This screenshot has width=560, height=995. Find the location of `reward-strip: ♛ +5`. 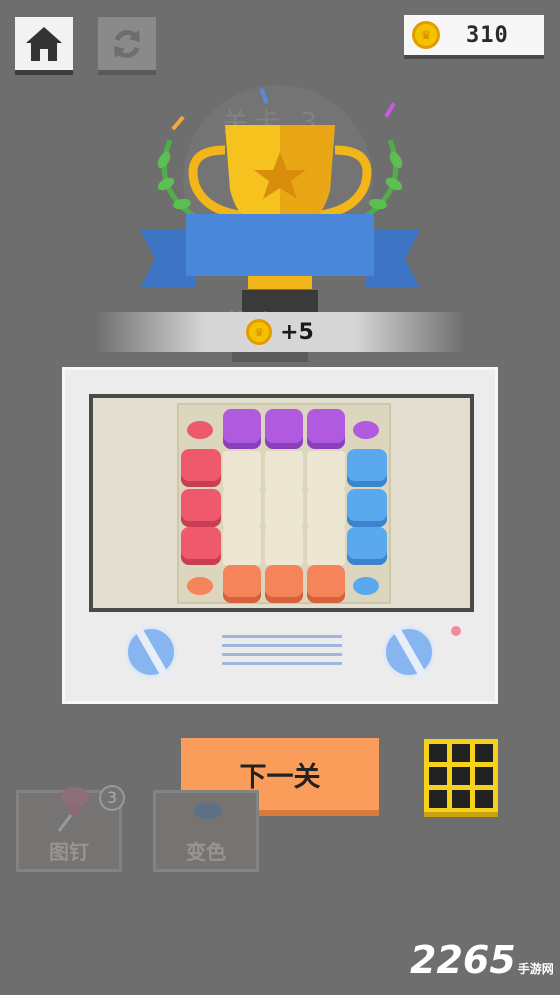

reward-strip: ♛ +5 is located at coordinates (280, 332).